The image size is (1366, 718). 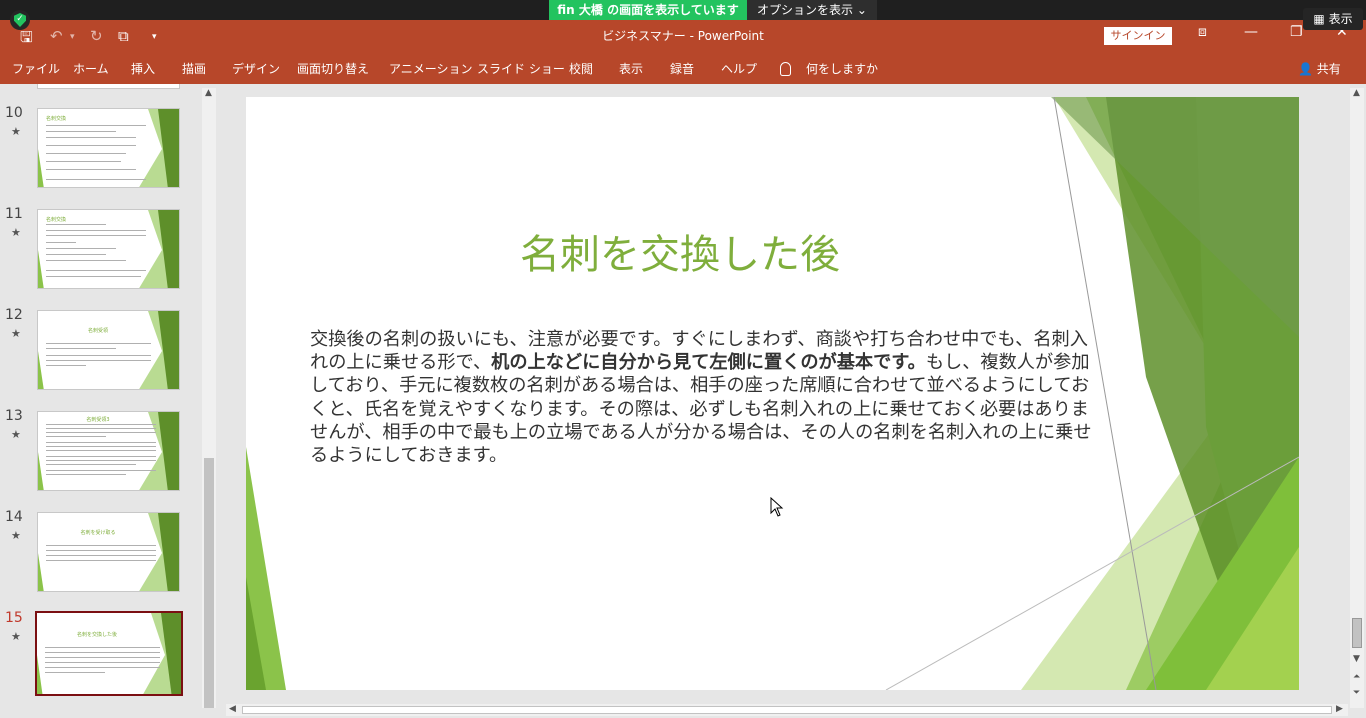 I want to click on slide-number: 13, so click(x=14, y=416).